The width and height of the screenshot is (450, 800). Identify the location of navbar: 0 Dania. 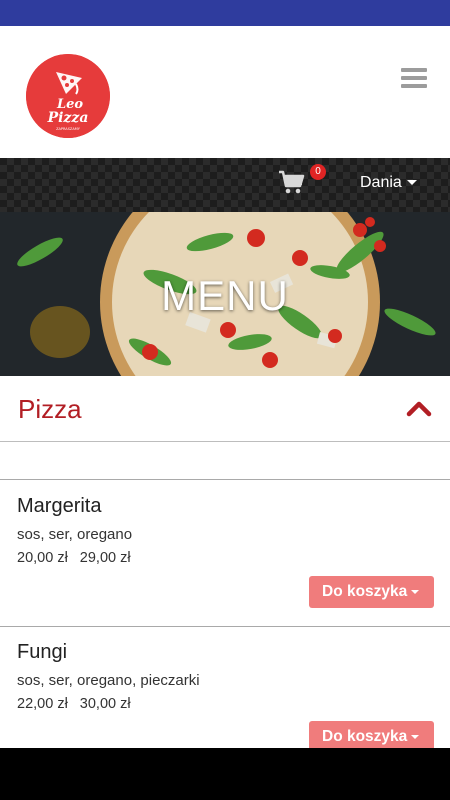
(225, 185).